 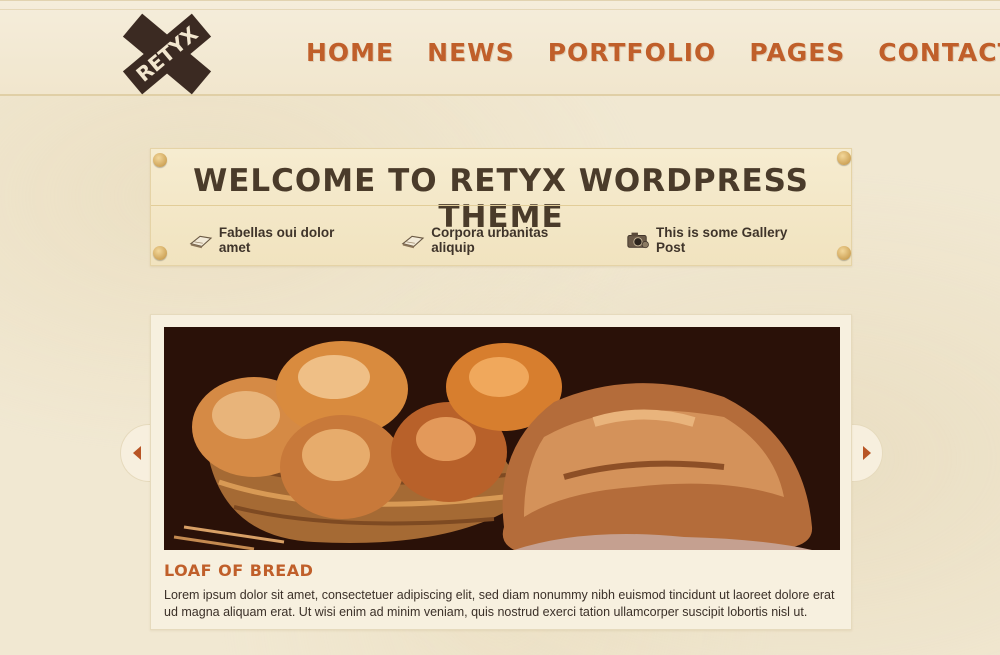 I want to click on welcome-divider, so click(x=501, y=205).